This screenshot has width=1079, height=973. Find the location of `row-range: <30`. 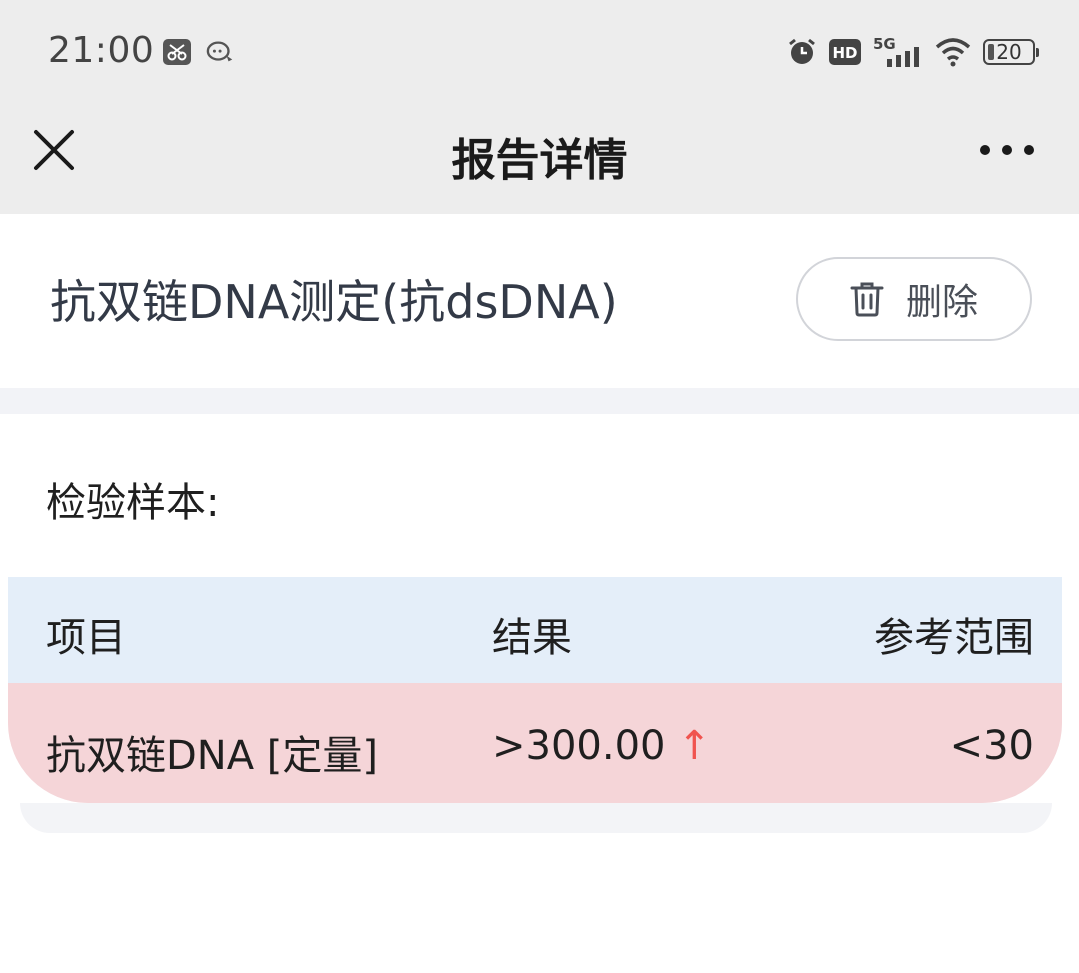

row-range: <30 is located at coordinates (991, 746).